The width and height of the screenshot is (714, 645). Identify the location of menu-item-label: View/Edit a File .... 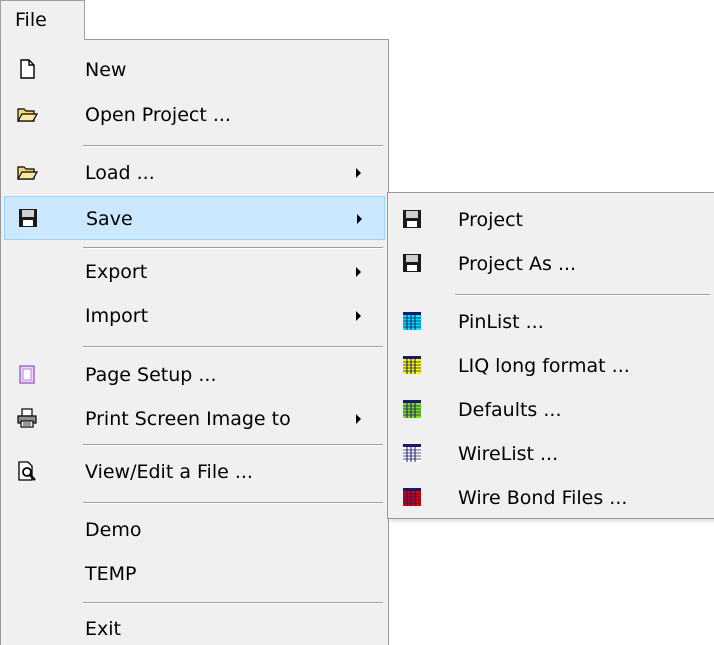
(169, 472).